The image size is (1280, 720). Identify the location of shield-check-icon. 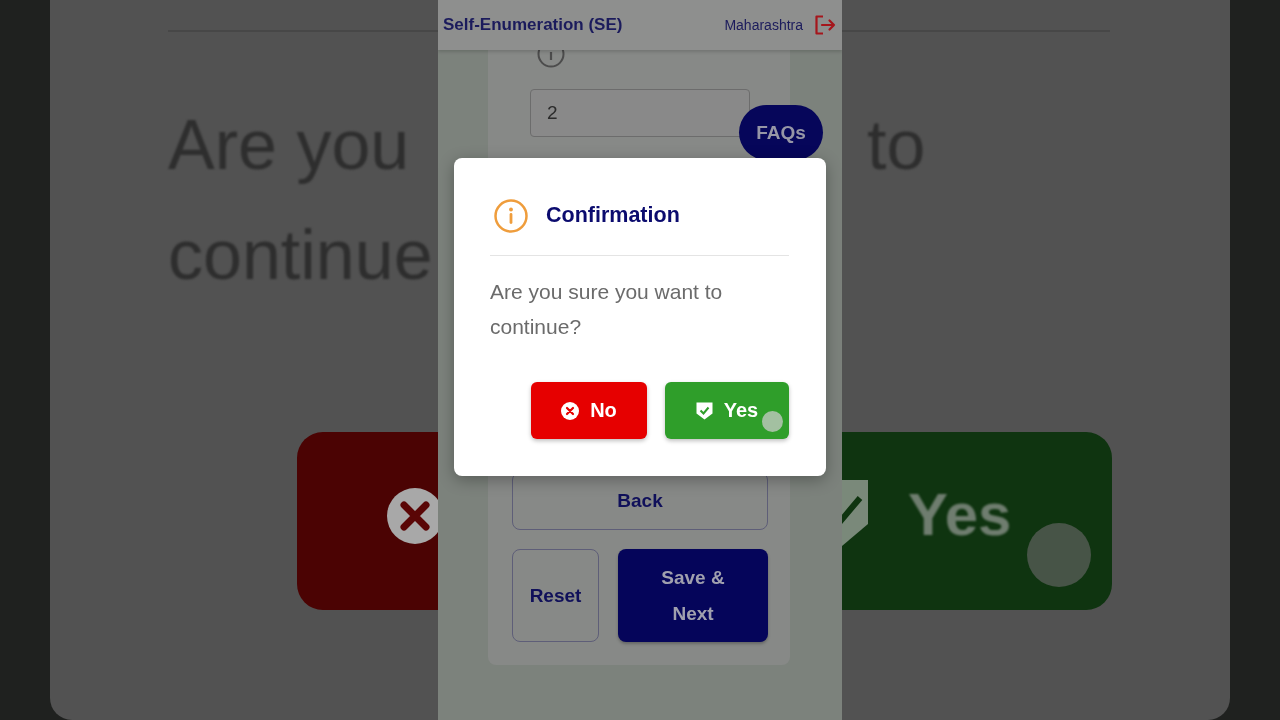
(704, 410).